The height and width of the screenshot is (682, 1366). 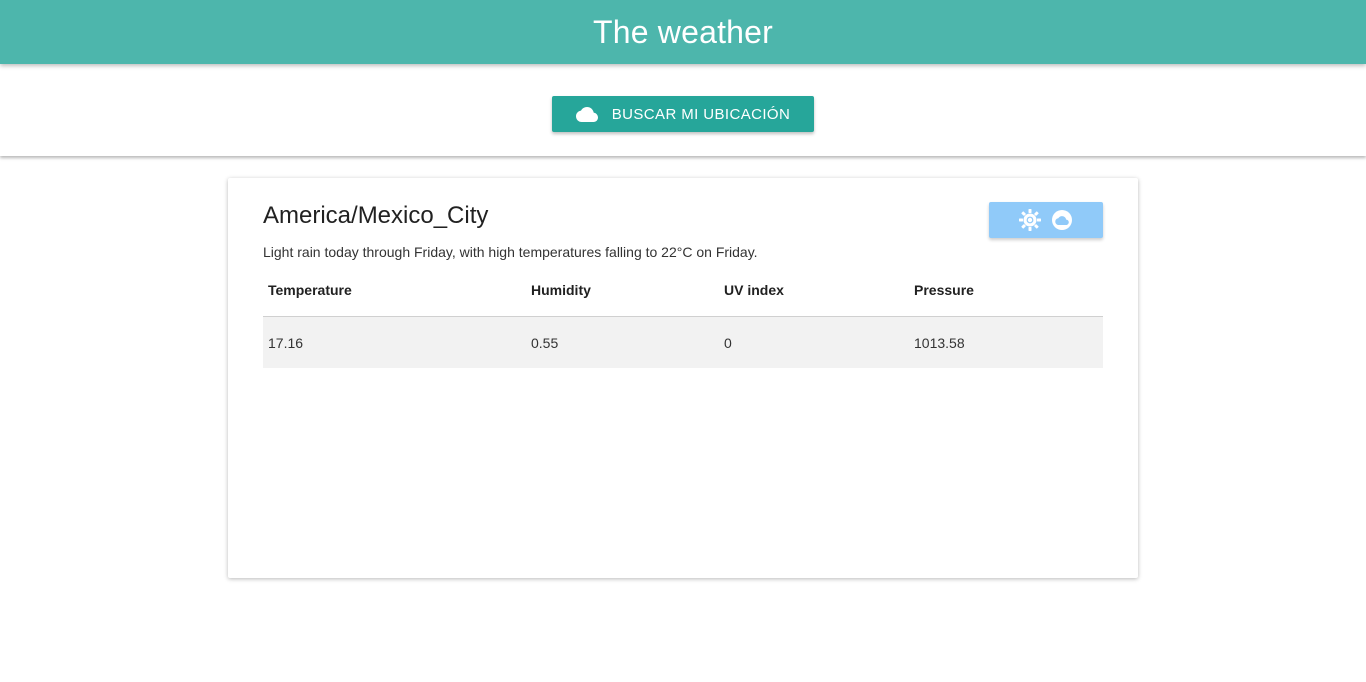 What do you see at coordinates (622, 342) in the screenshot?
I see `humidity-value: 0.55` at bounding box center [622, 342].